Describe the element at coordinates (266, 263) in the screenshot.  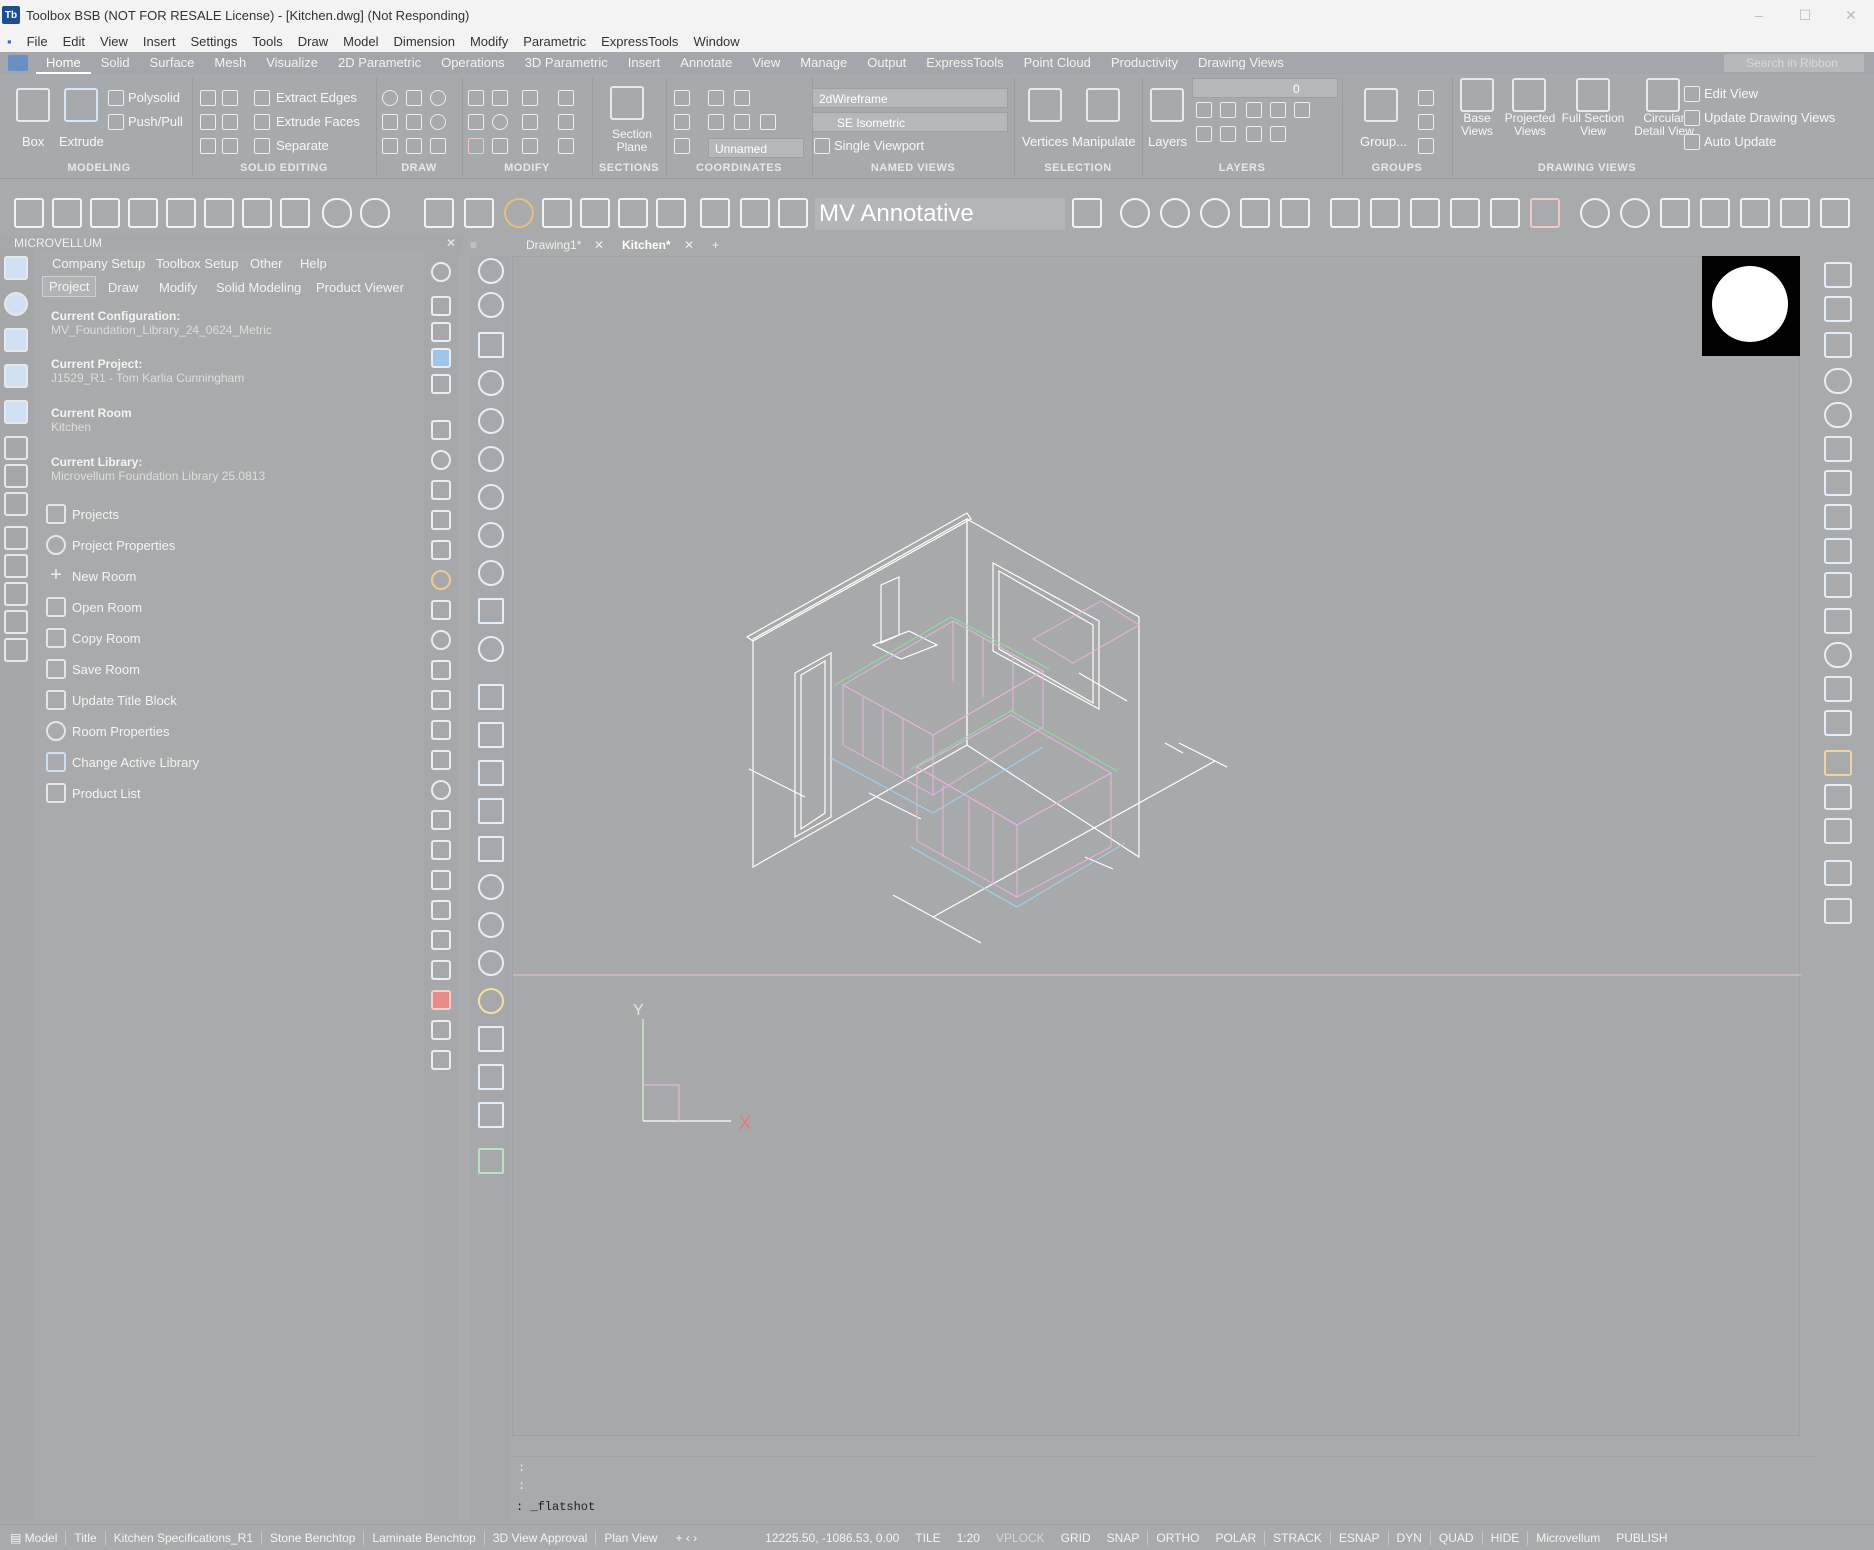
I see `tab-other: Other` at that location.